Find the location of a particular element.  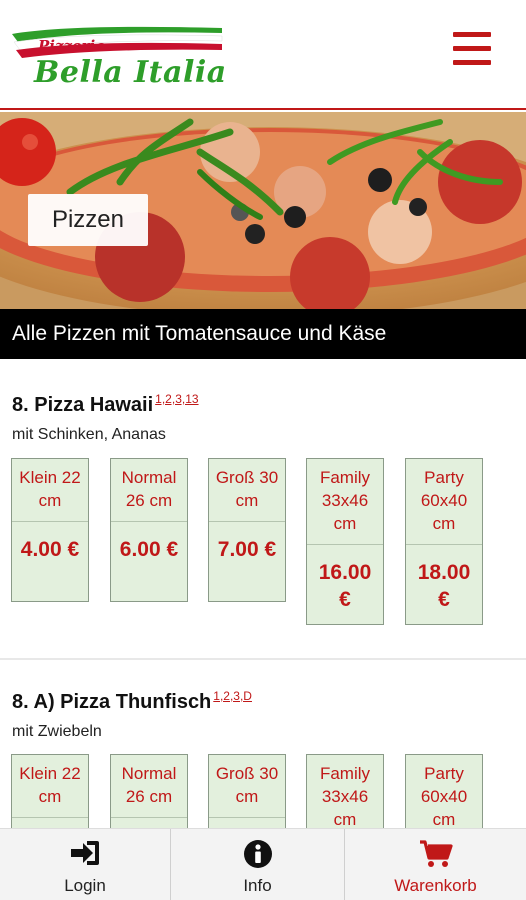

size-option-normal: Normal 26 cm 6.00 € is located at coordinates (149, 530).